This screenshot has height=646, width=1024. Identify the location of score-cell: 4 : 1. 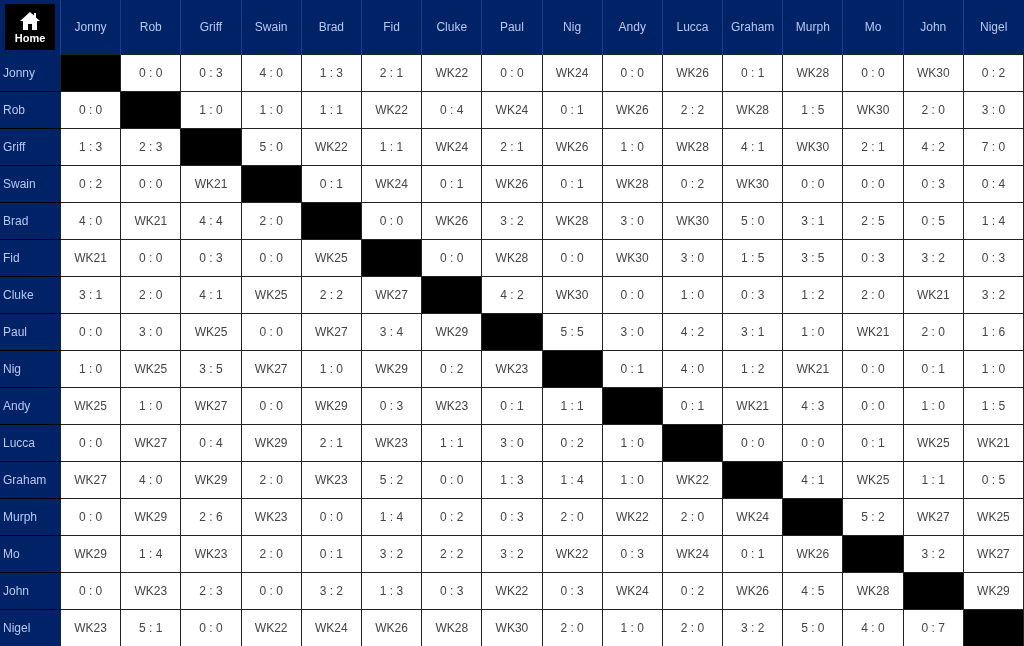
(752, 147).